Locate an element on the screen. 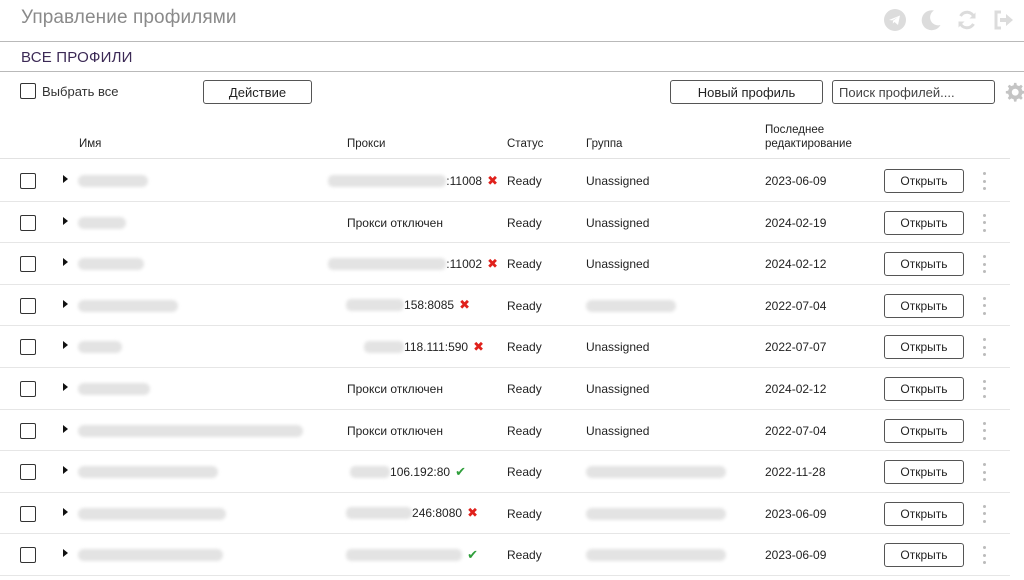 Image resolution: width=1024 pixels, height=580 pixels. edited-date: 2022-07-07 is located at coordinates (796, 347).